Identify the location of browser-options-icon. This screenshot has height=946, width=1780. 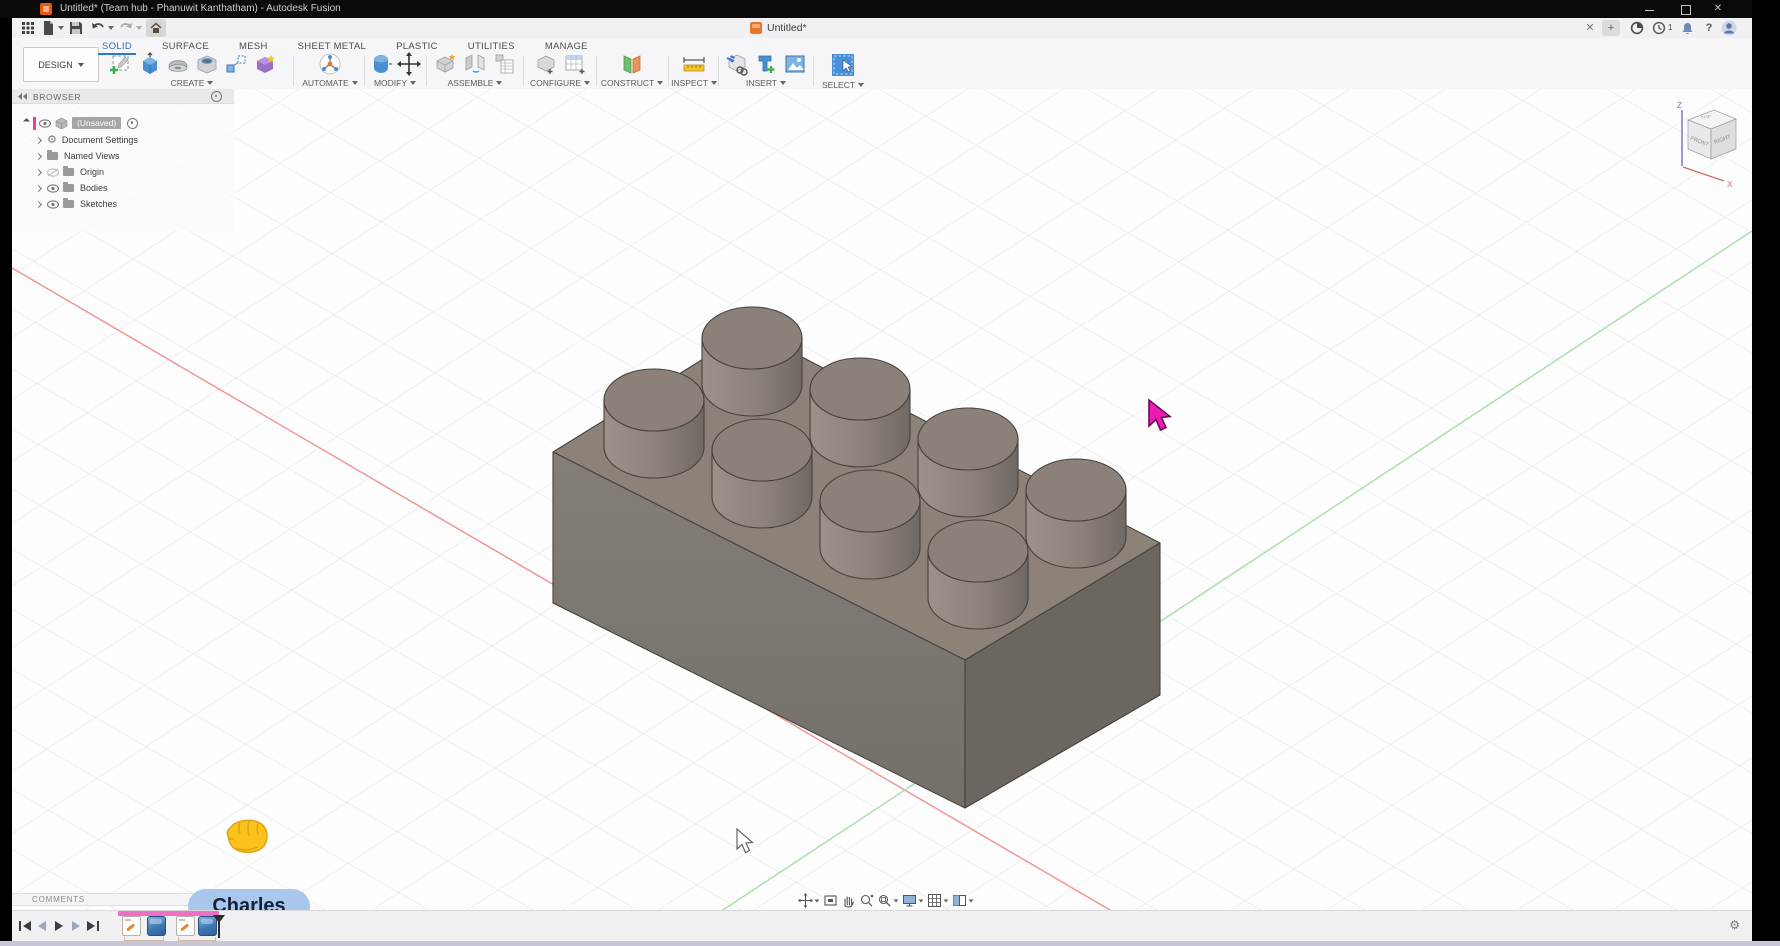
(216, 96).